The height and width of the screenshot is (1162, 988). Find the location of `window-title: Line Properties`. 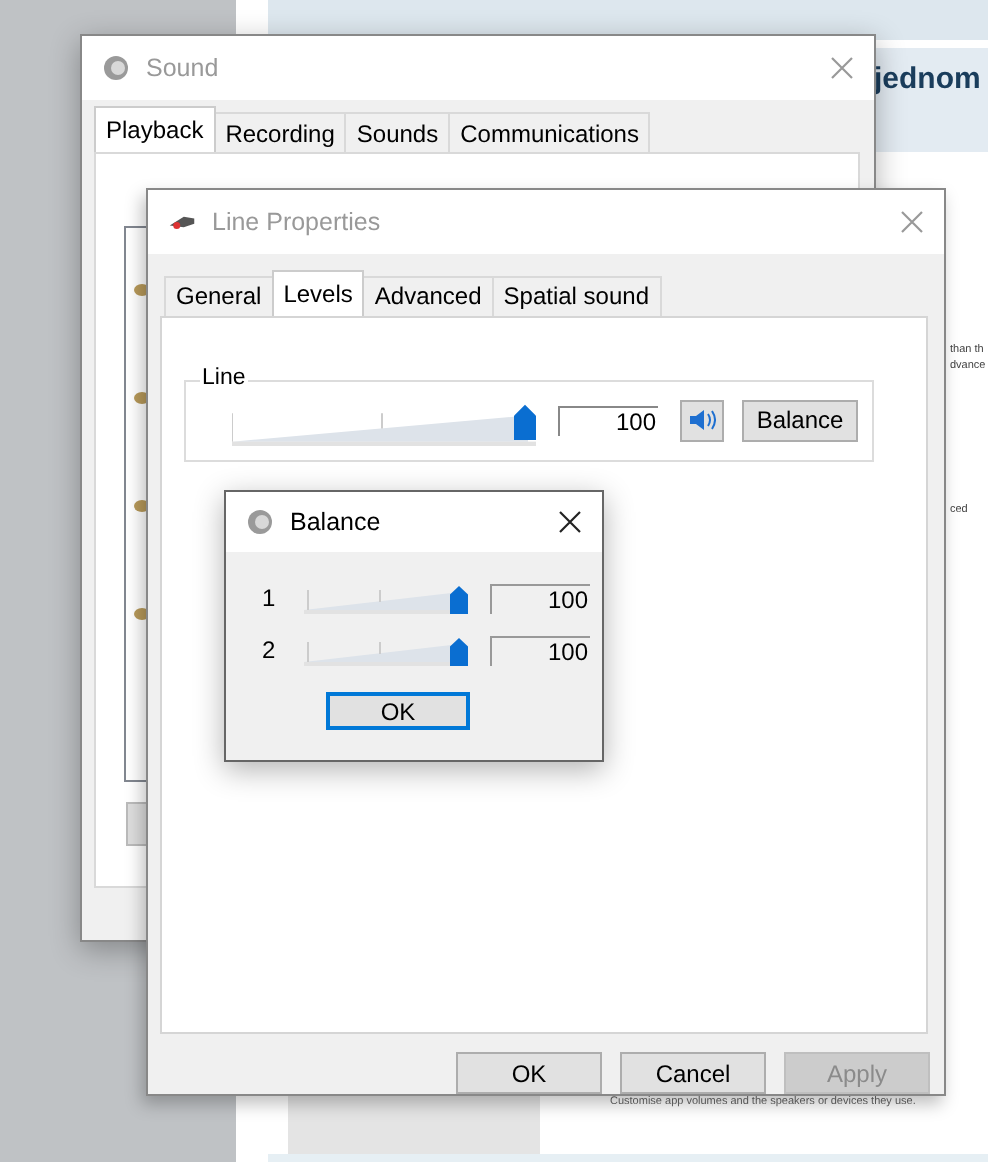

window-title: Line Properties is located at coordinates (297, 221).